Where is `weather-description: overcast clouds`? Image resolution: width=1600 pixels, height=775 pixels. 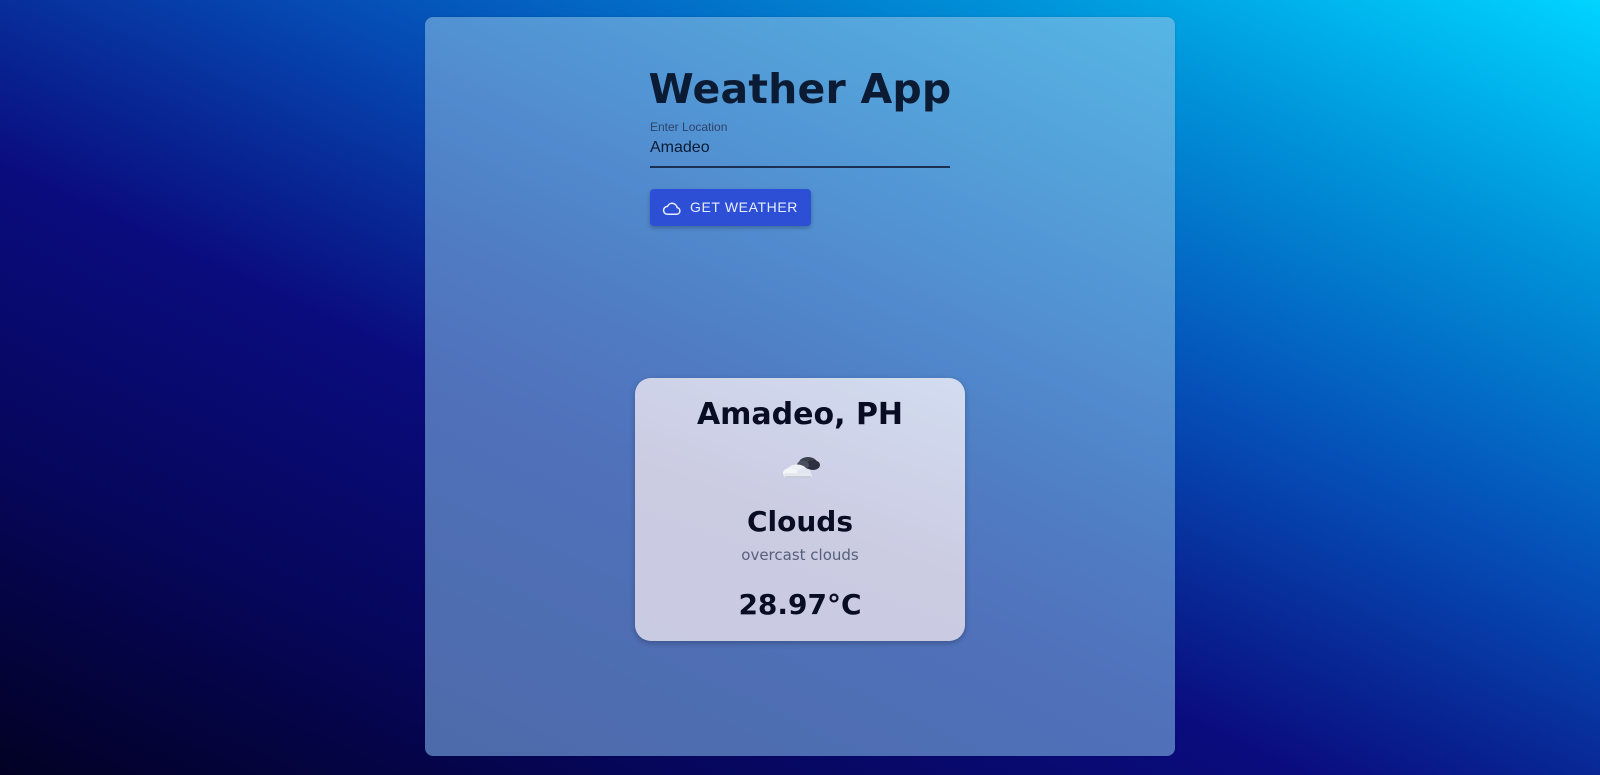
weather-description: overcast clouds is located at coordinates (800, 555).